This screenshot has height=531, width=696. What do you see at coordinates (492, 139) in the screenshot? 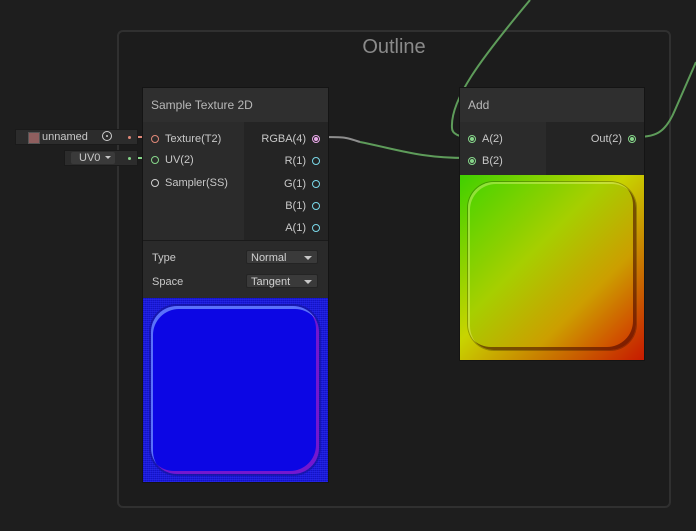
I see `port-a-label: A(2)` at bounding box center [492, 139].